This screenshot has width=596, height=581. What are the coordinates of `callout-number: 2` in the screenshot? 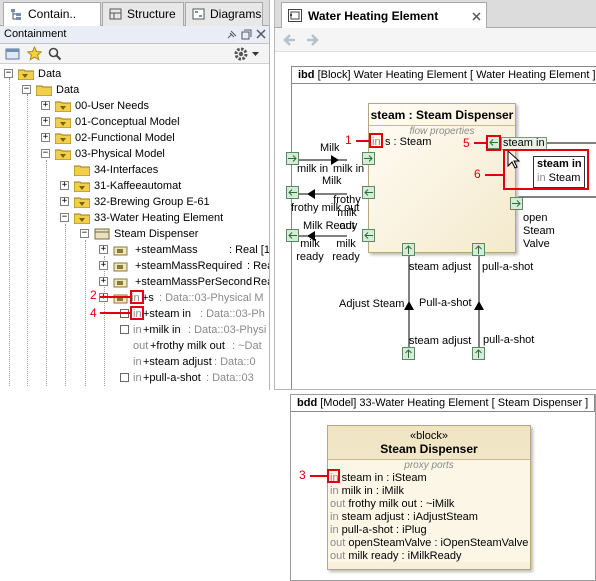 It's located at (93, 295).